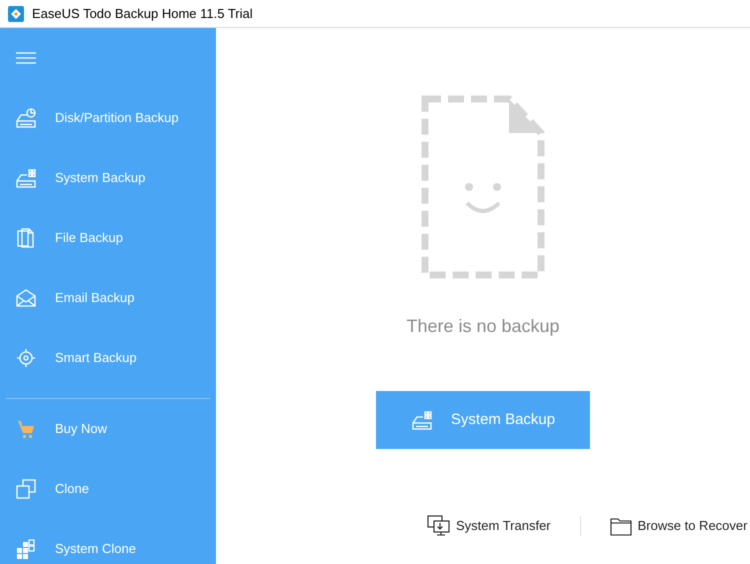 Image resolution: width=750 pixels, height=564 pixels. What do you see at coordinates (26, 429) in the screenshot?
I see `cart-icon` at bounding box center [26, 429].